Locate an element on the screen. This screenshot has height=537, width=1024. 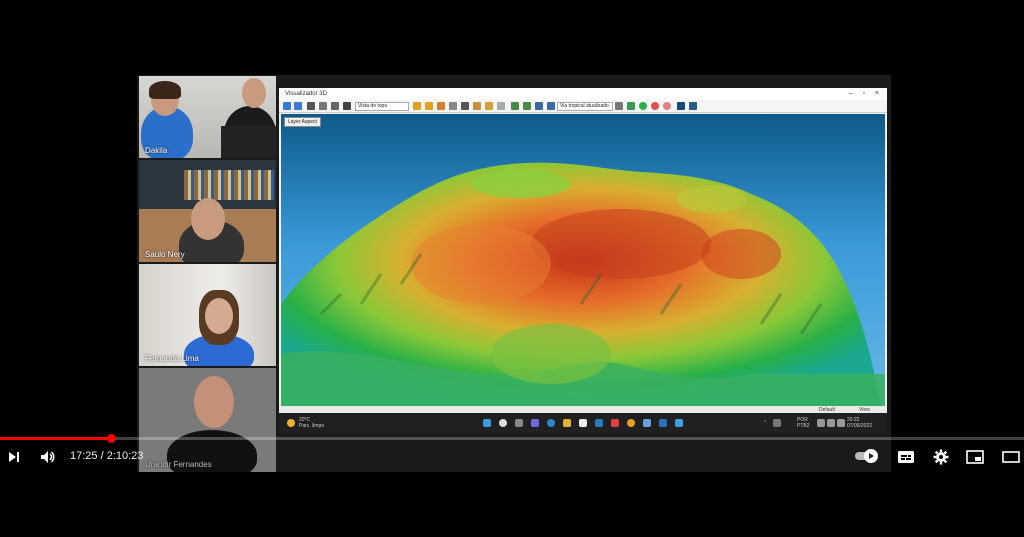
chrome-icon is located at coordinates (631, 423).